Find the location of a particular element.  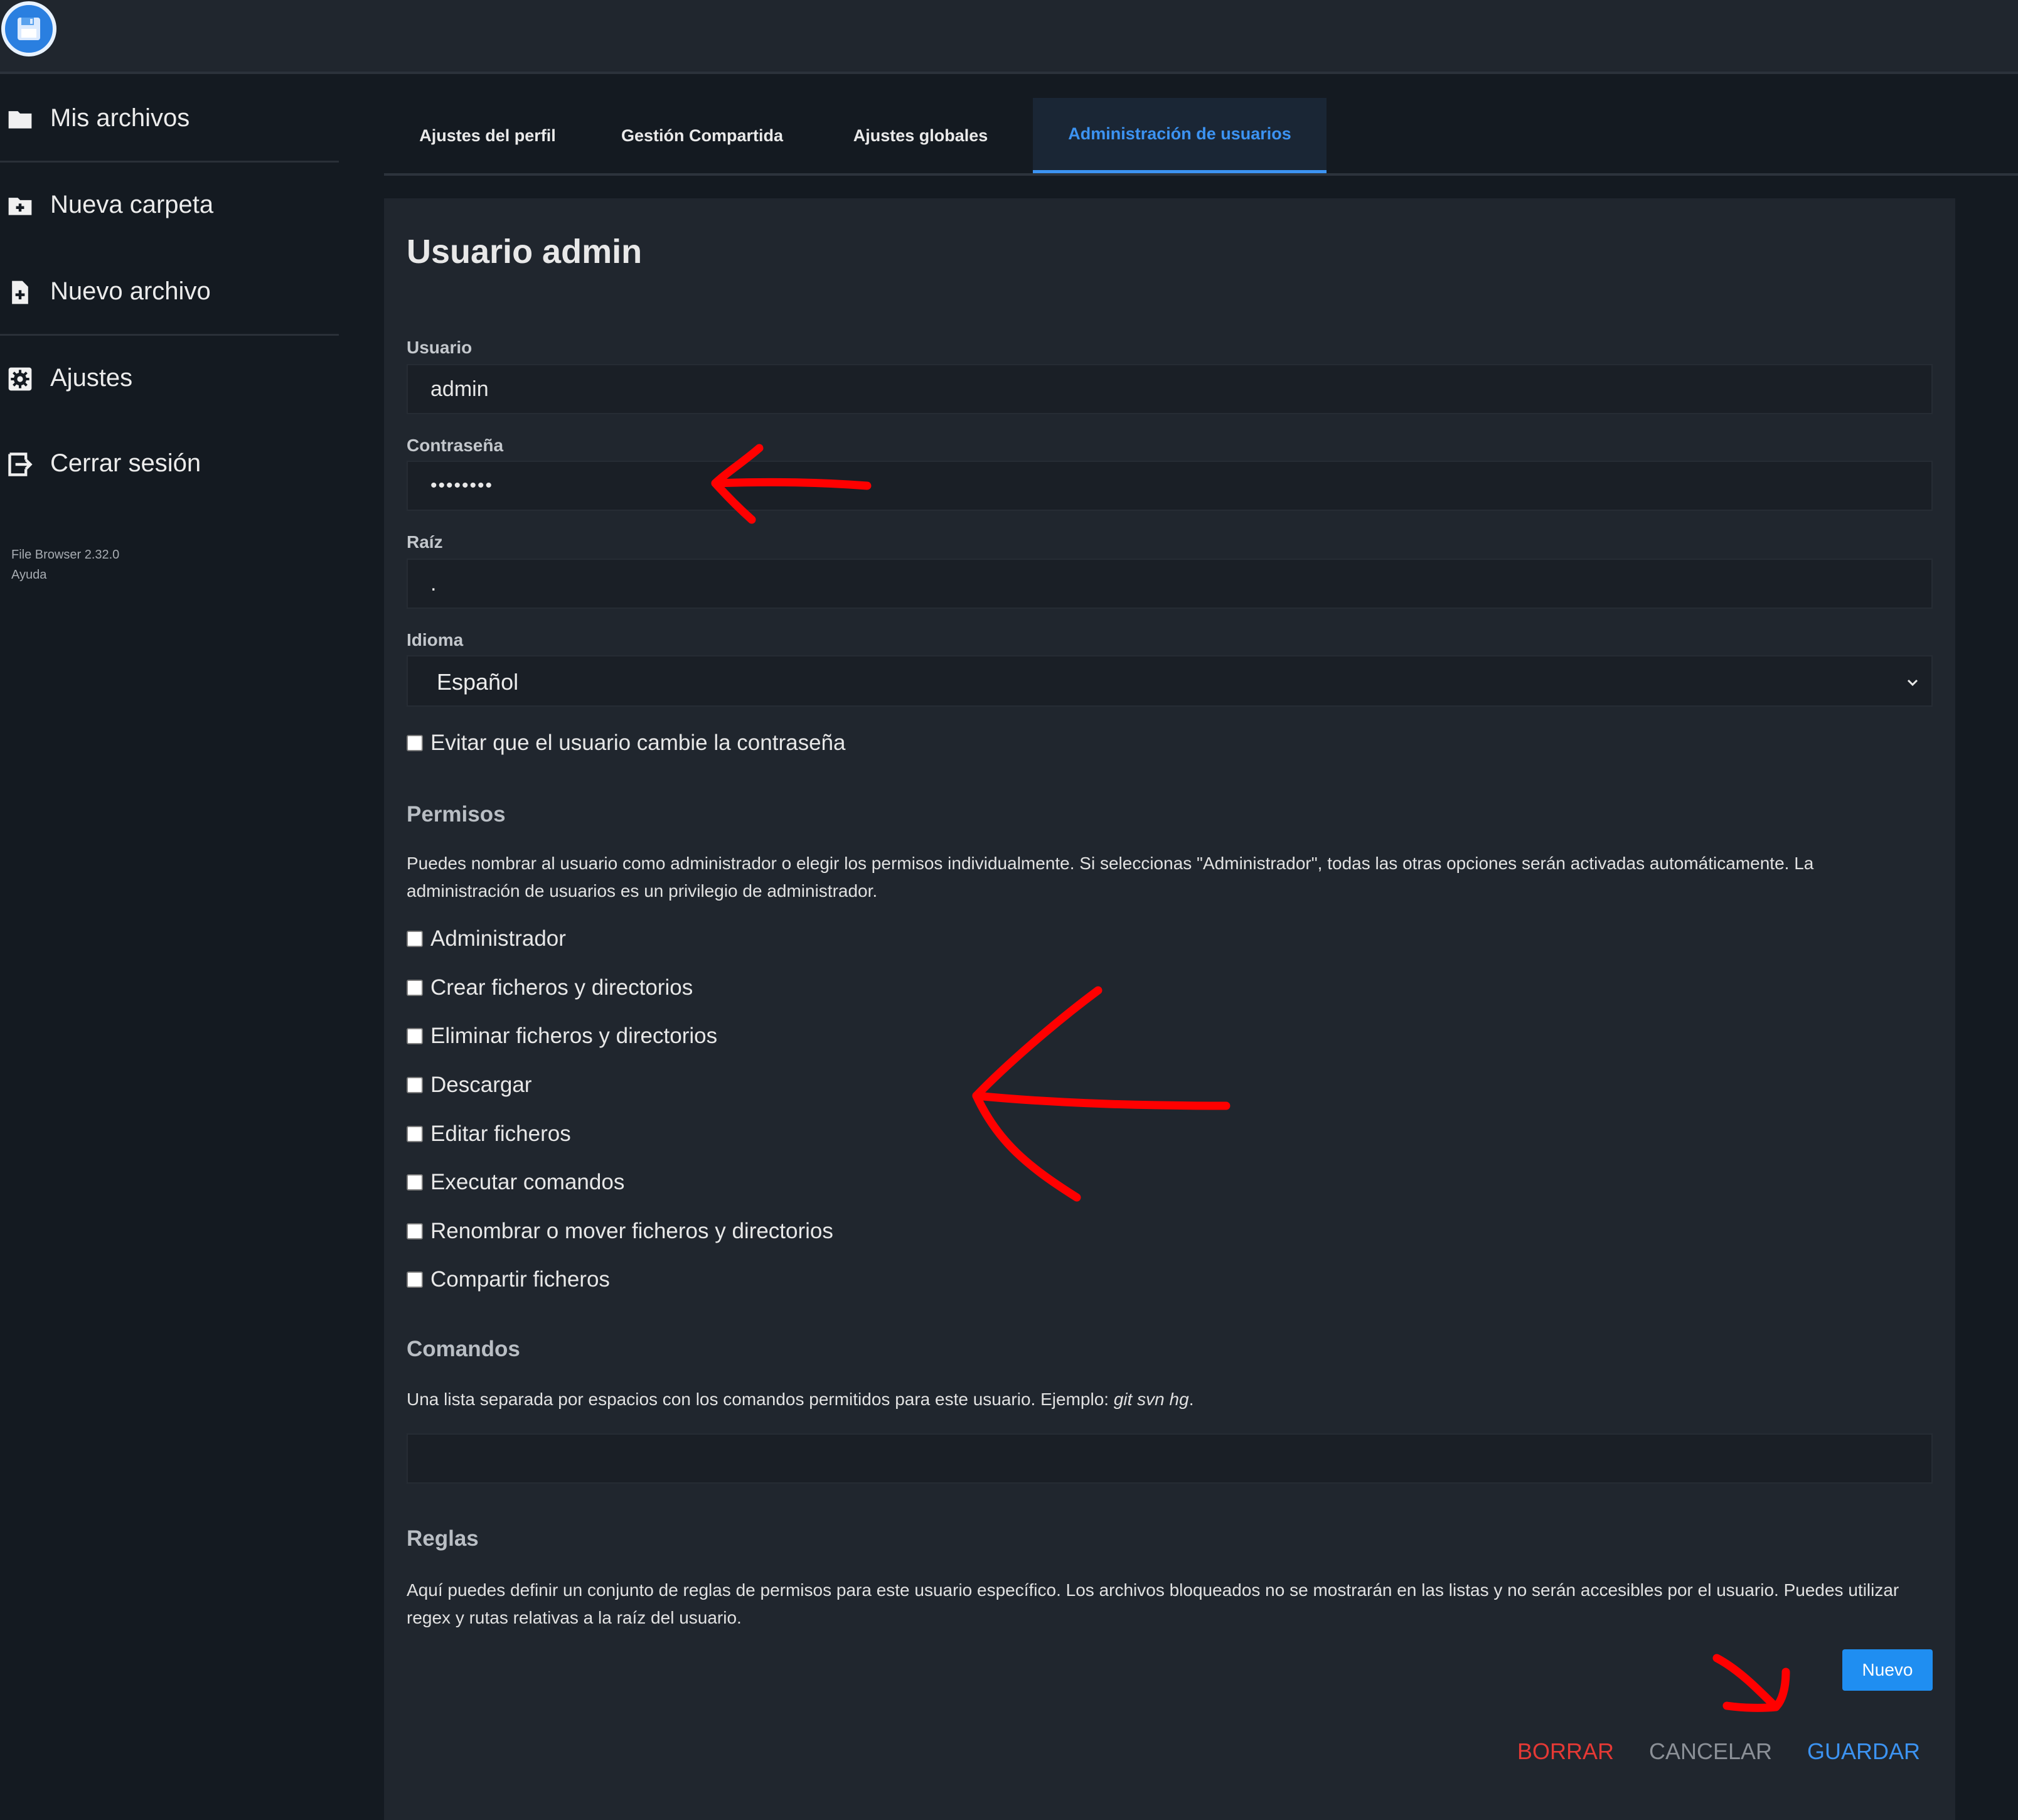

permission-share-checkbox is located at coordinates (415, 1279).